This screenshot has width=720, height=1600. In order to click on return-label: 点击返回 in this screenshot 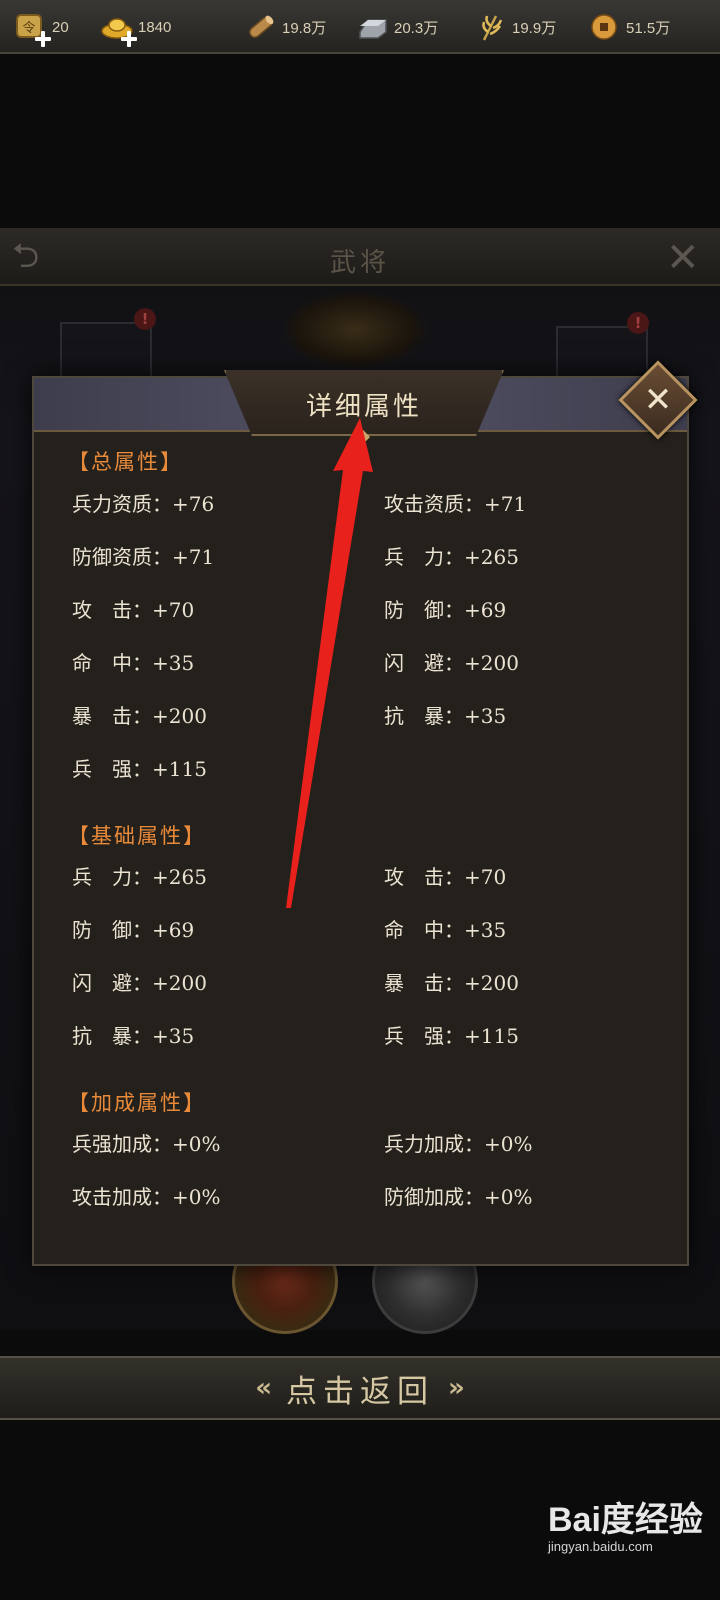, I will do `click(360, 1391)`.